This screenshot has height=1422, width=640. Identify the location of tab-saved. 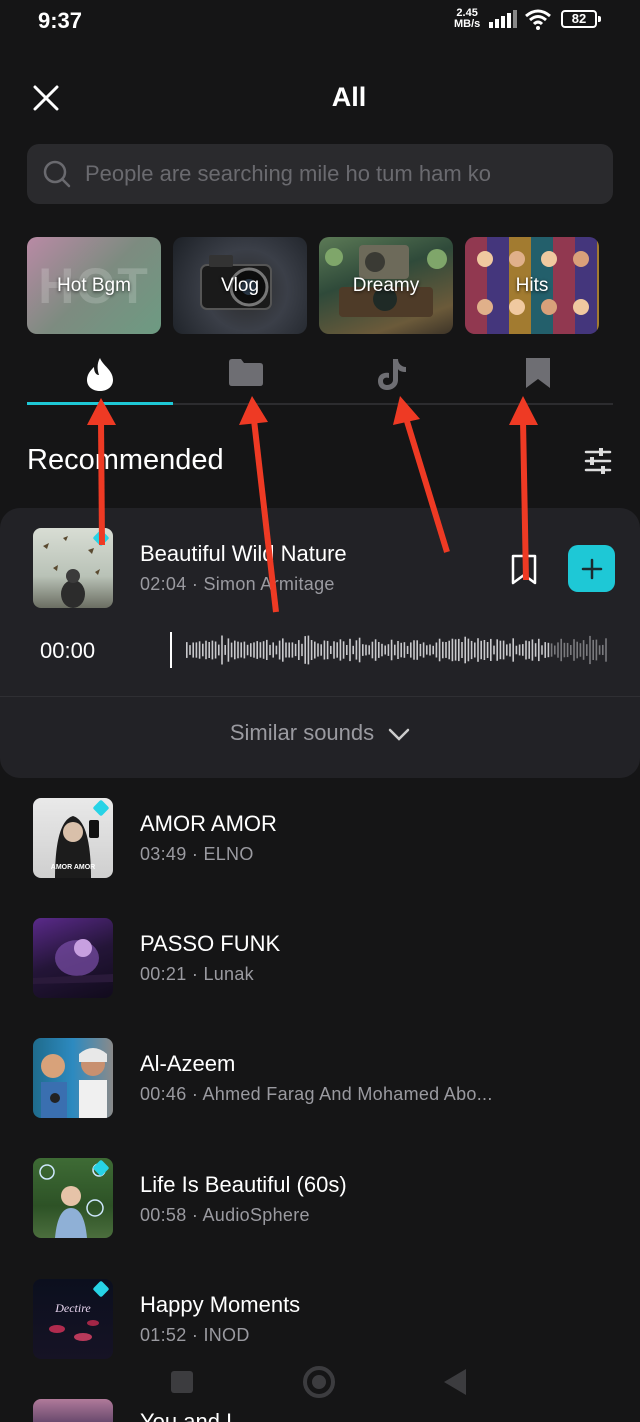
(538, 379).